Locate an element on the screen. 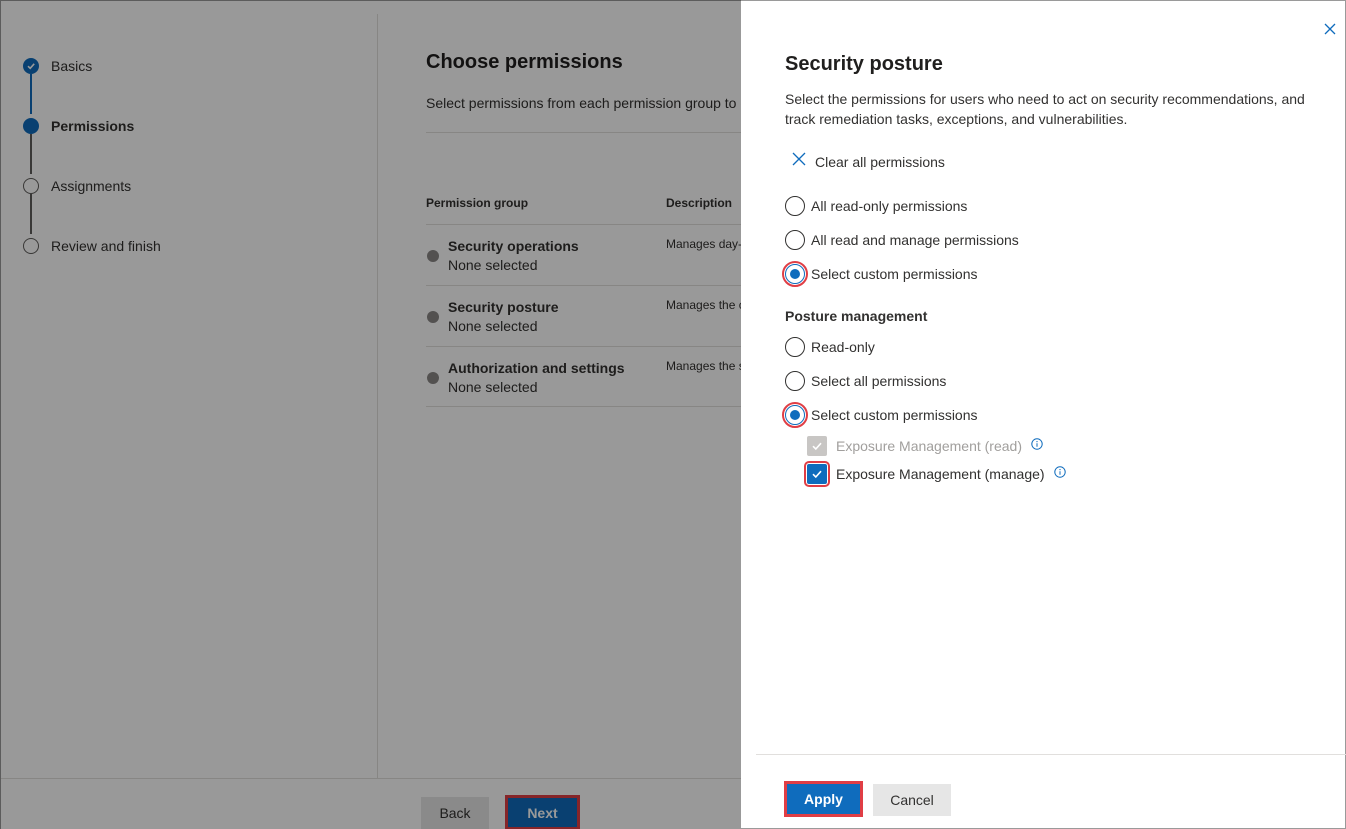 The width and height of the screenshot is (1346, 829). clear-all-permissions-button: Clear all permissions is located at coordinates (868, 161).